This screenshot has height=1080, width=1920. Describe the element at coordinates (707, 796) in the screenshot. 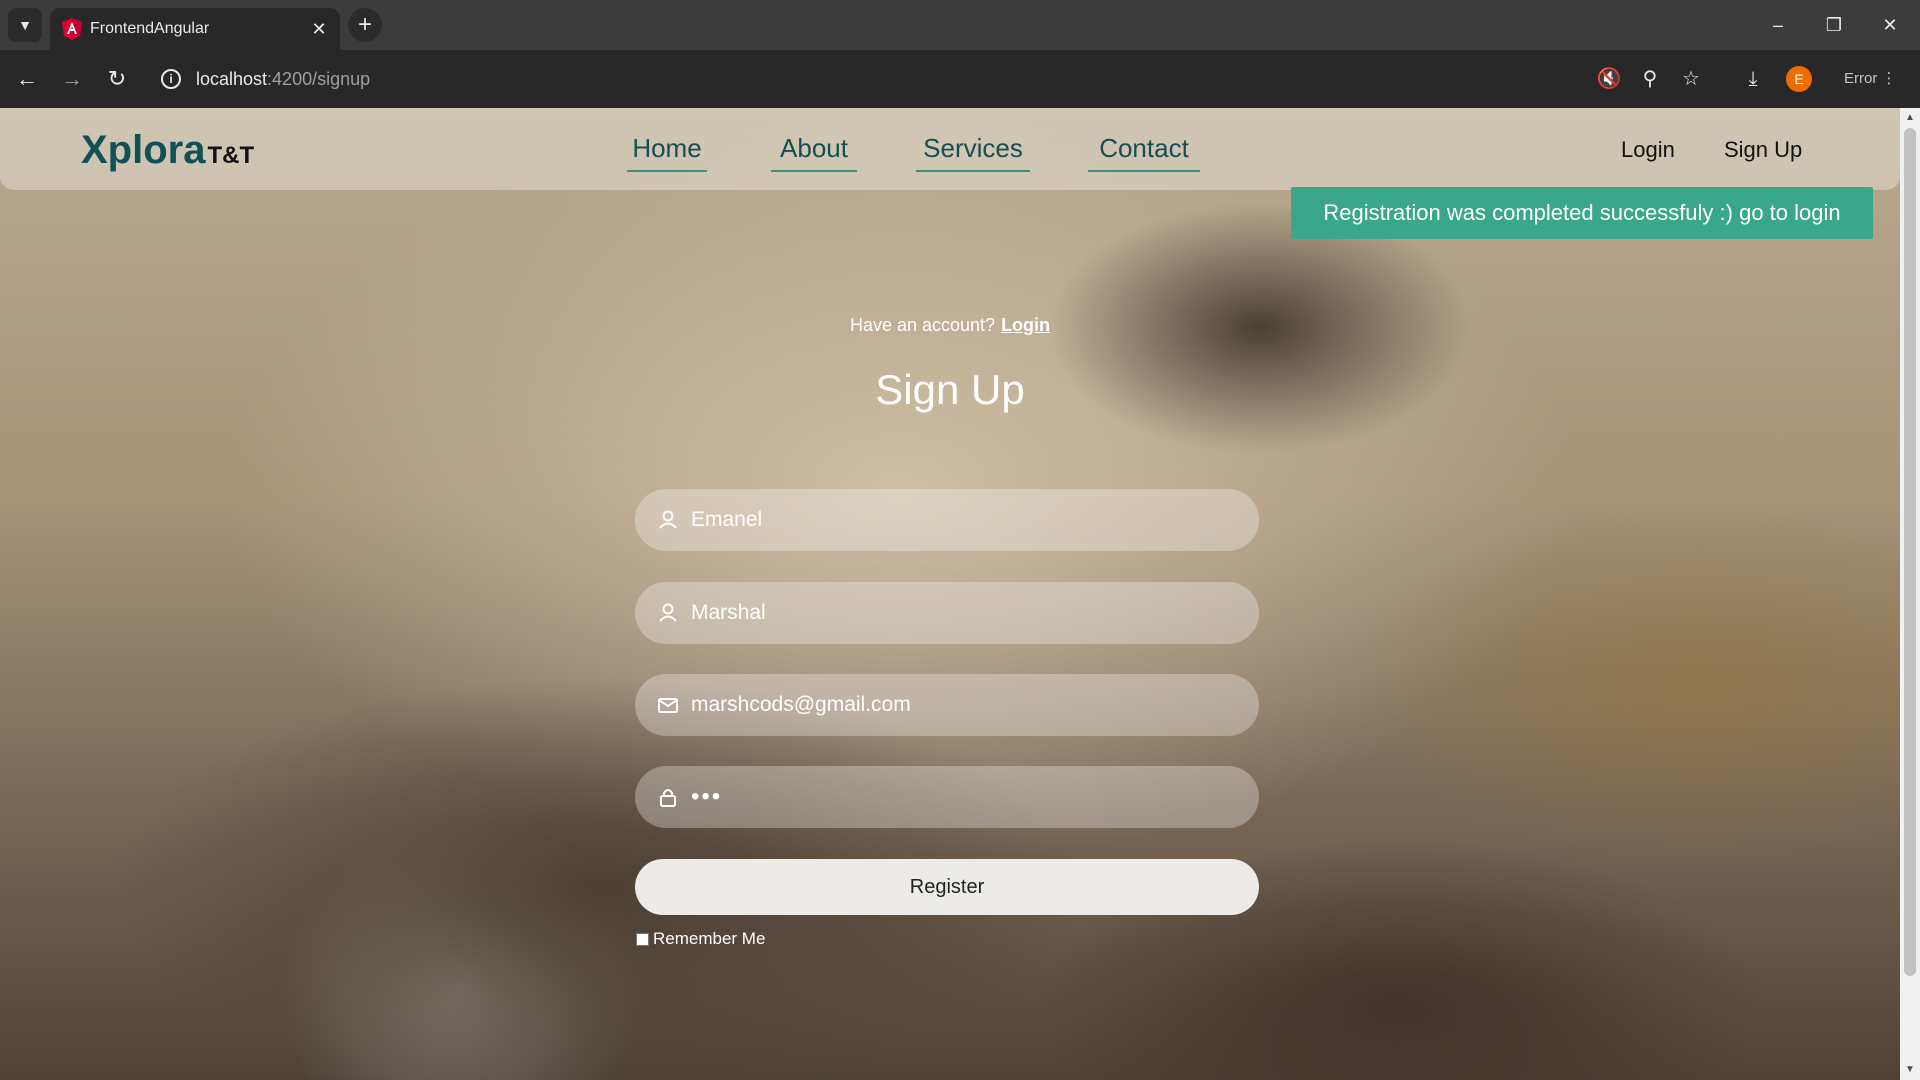

I see `password-mask: •••` at that location.